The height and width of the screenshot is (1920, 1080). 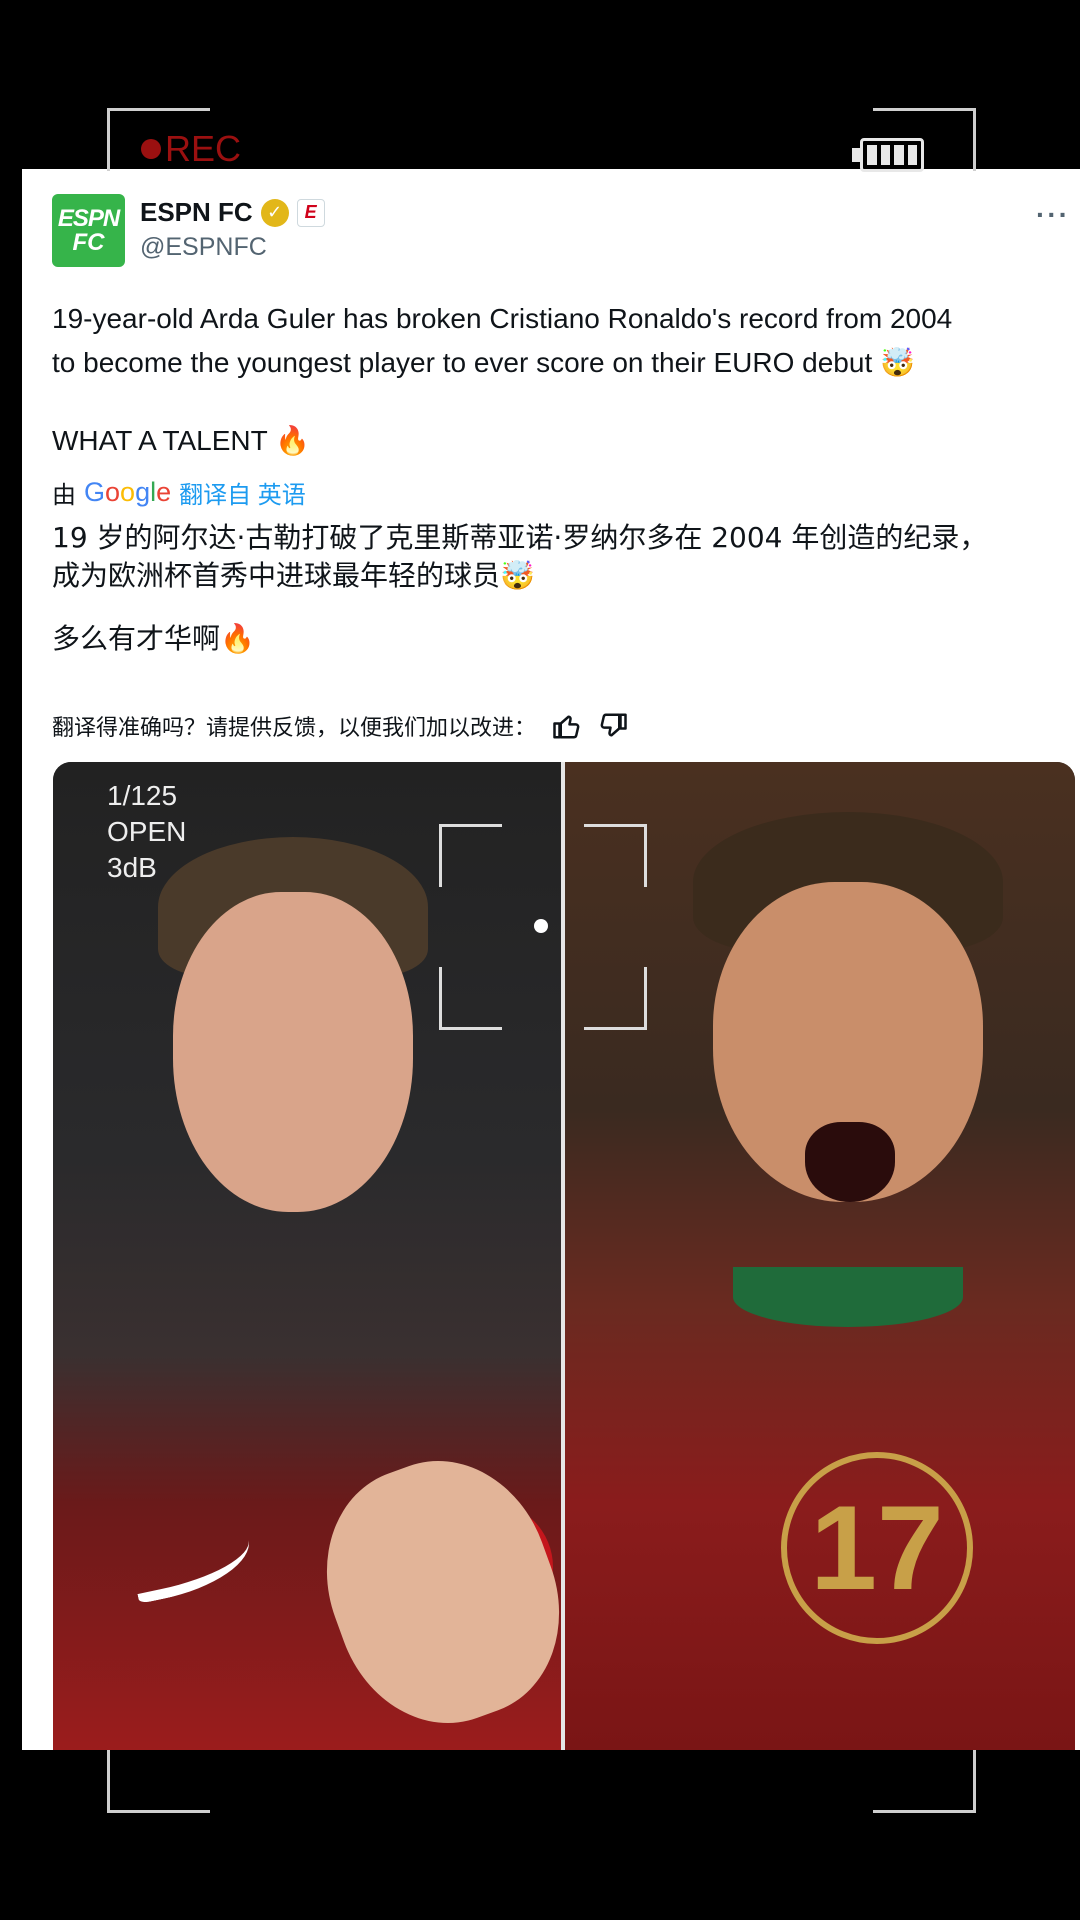 What do you see at coordinates (924, 1781) in the screenshot?
I see `viewfinder-corner-bottom-right` at bounding box center [924, 1781].